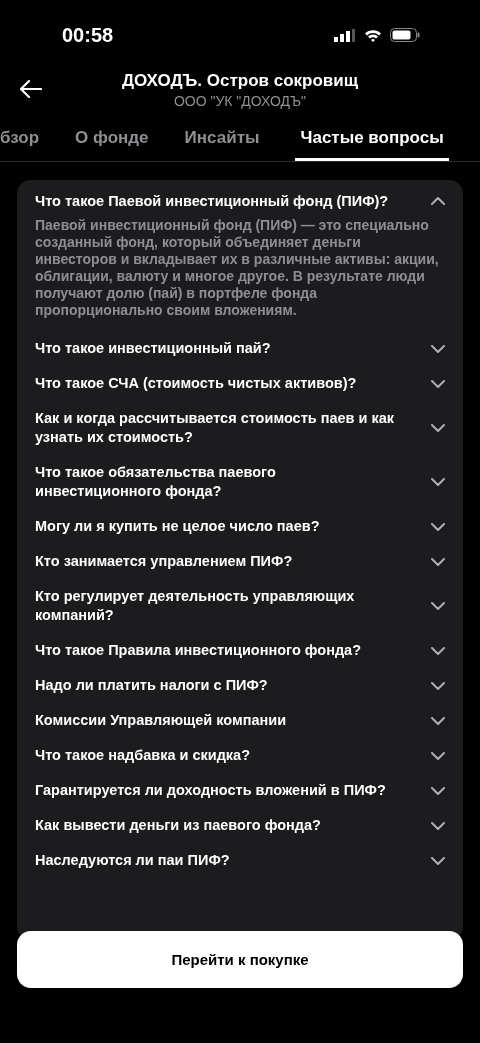 Image resolution: width=480 pixels, height=1043 pixels. I want to click on faq-answer: Паевой инвестиционный фонд (ПИФ) — это специально созданный фонд, который объединяет деньги инвесторов и вкладывает их в различные активы: акции, облигации, валюту и многое другое. В результате люди получают долю (пай) в портфеле фонда пропорционально своим вложениям., so click(237, 268).